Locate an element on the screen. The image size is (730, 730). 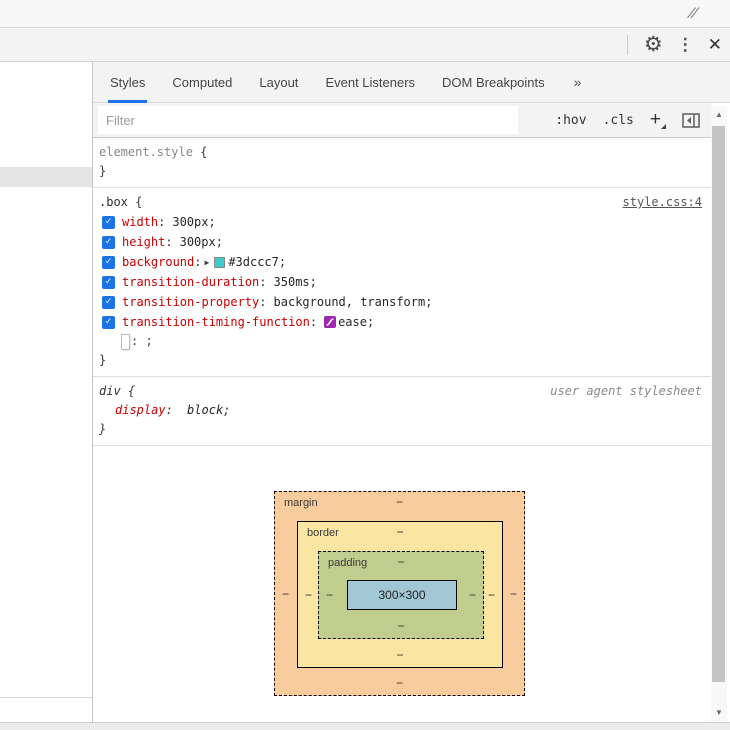
border-label: border is located at coordinates (323, 533).